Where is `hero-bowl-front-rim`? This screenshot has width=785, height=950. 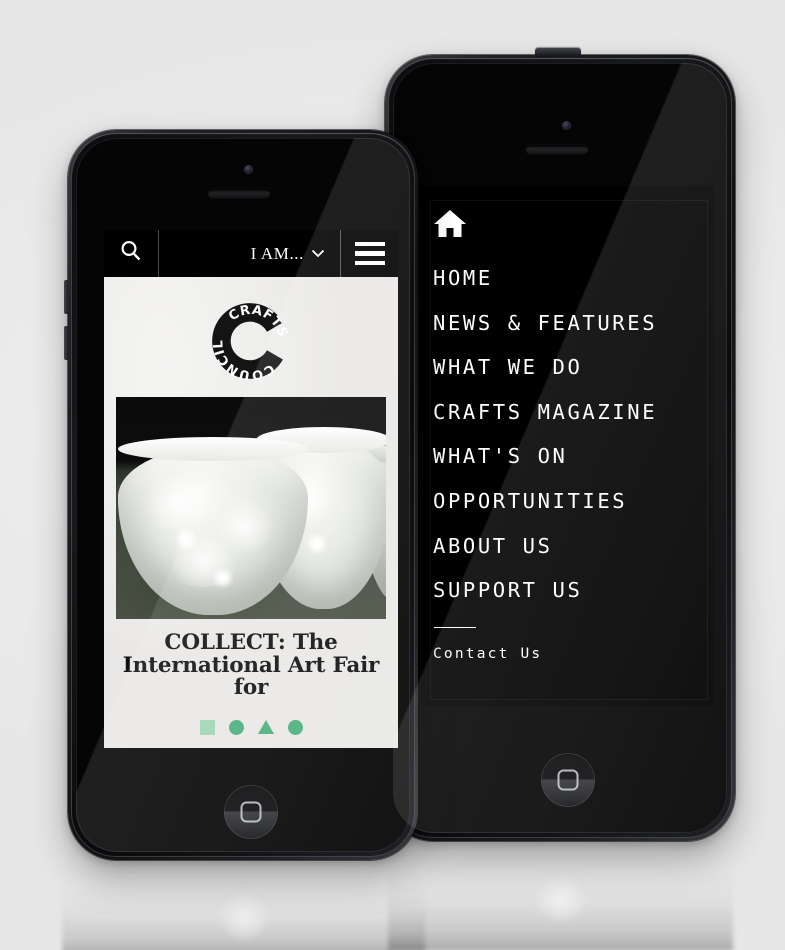 hero-bowl-front-rim is located at coordinates (213, 449).